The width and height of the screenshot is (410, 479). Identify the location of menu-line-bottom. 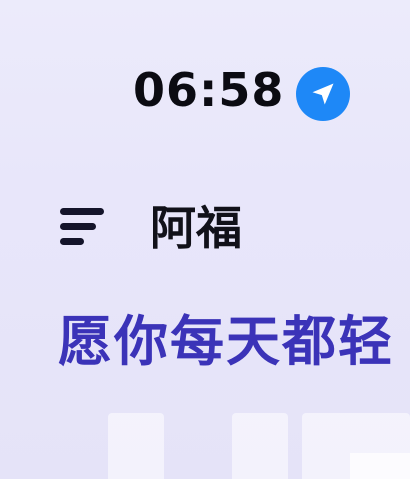
(72, 241).